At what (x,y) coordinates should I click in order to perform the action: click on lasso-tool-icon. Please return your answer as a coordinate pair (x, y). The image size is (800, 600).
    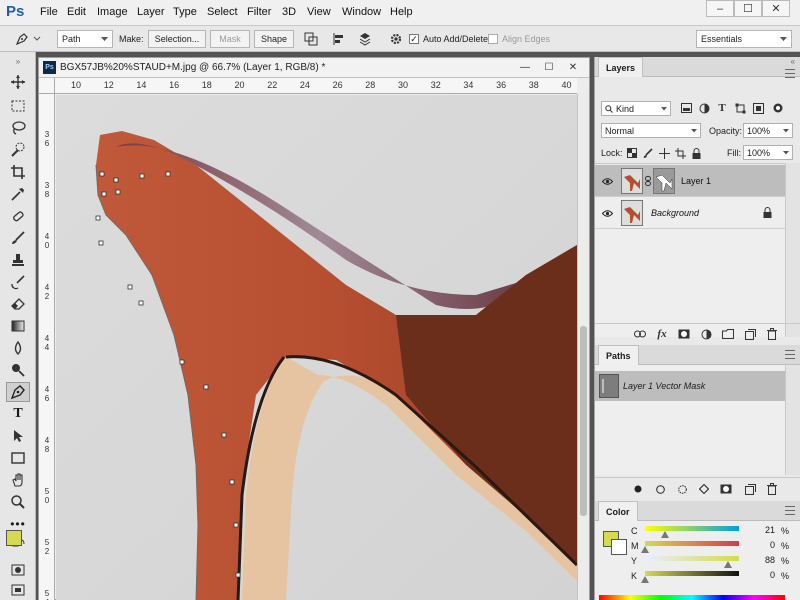
    Looking at the image, I should click on (18, 128).